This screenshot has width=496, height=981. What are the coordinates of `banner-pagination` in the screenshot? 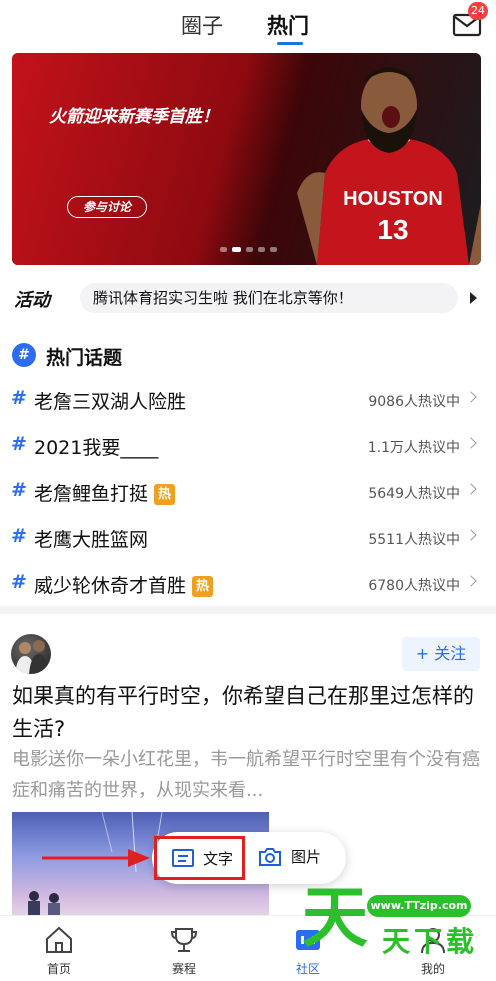 It's located at (248, 249).